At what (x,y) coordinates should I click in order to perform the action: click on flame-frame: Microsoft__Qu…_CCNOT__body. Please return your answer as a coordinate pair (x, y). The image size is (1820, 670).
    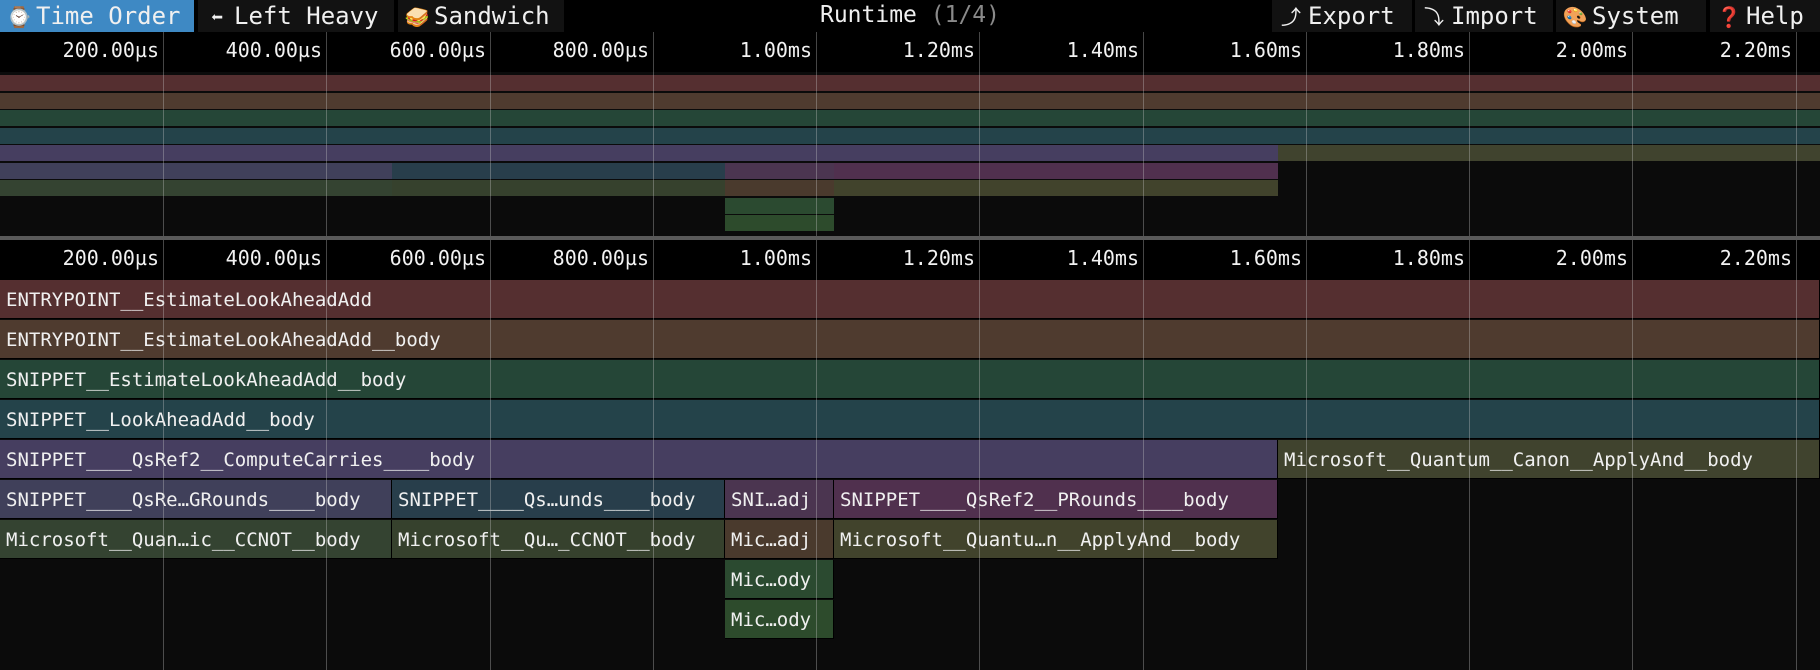
    Looking at the image, I should click on (558, 539).